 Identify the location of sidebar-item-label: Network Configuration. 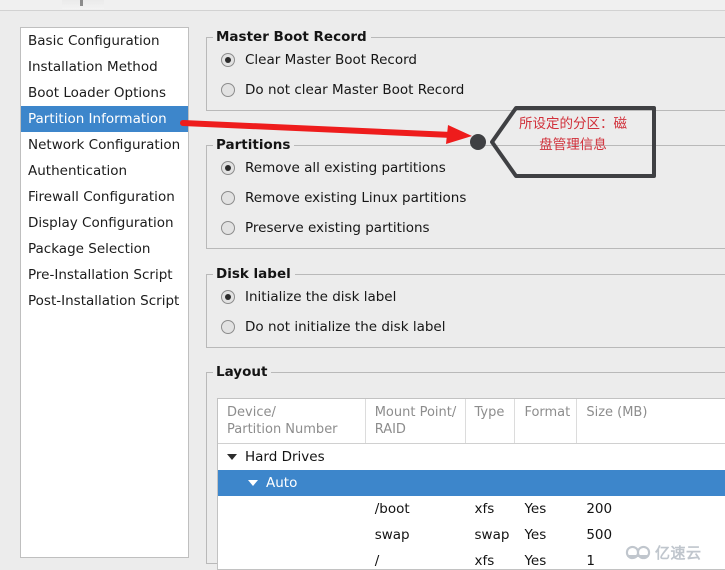
(104, 145).